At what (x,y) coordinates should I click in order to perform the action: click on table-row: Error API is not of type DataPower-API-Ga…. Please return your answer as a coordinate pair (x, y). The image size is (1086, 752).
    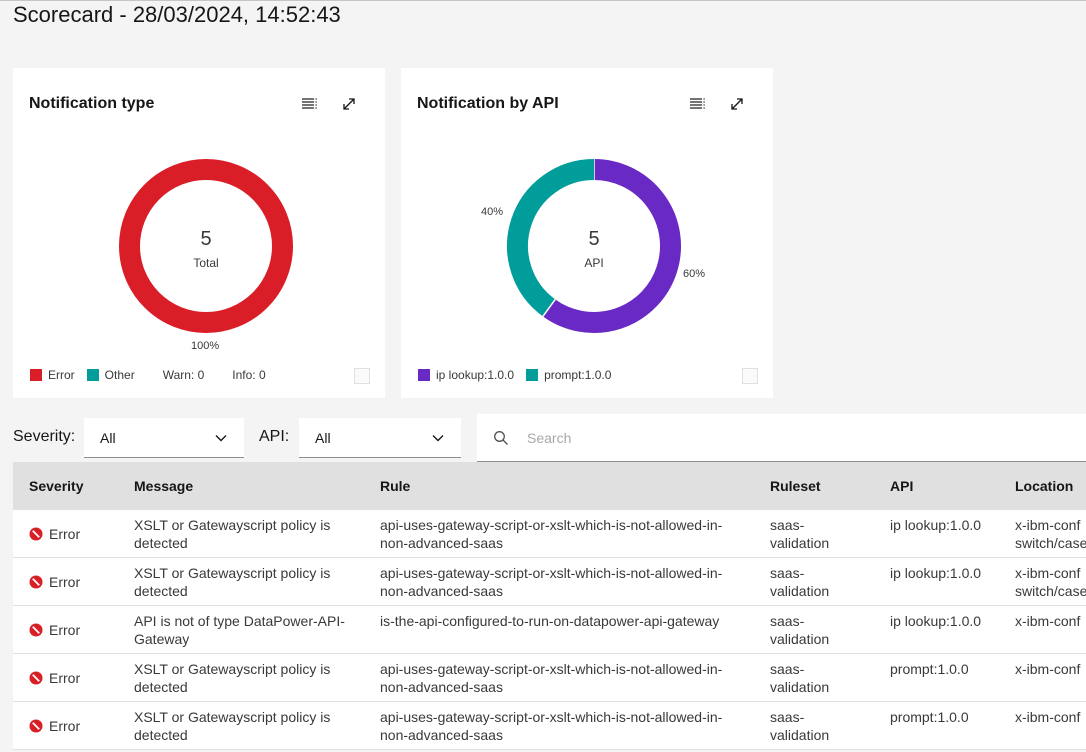
    Looking at the image, I should click on (549, 630).